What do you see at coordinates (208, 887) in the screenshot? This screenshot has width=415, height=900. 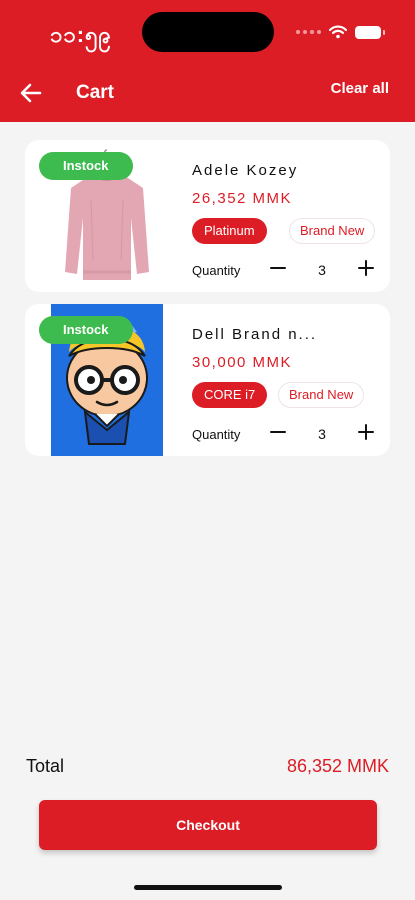 I see `home-indicator` at bounding box center [208, 887].